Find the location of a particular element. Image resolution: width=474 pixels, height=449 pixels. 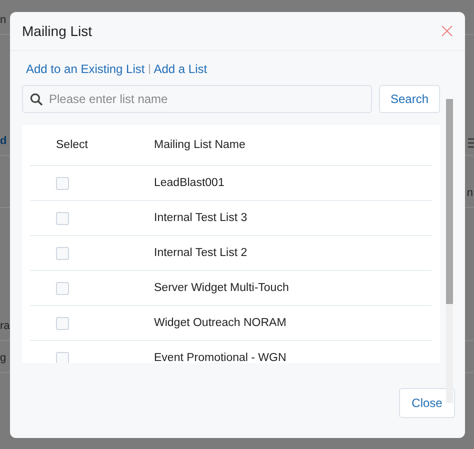

column-header: Select is located at coordinates (91, 145).